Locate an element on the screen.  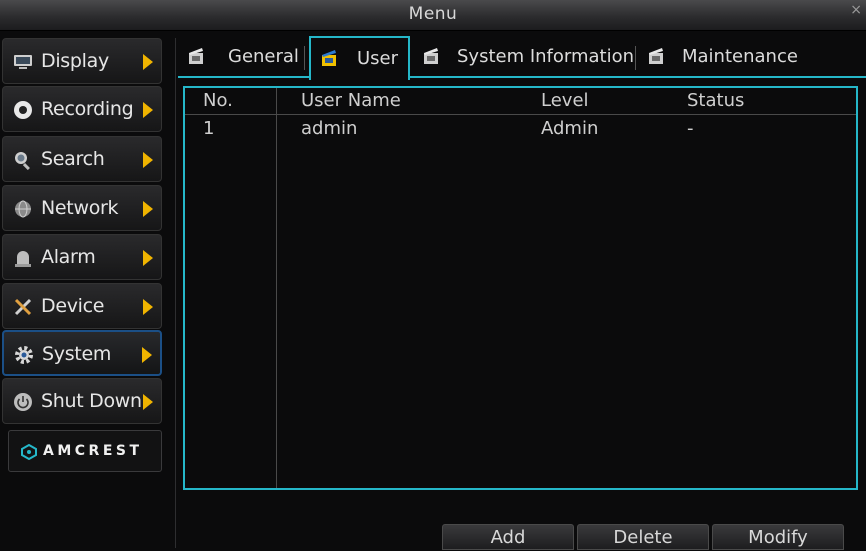
brand-name: AMCREST is located at coordinates (93, 451).